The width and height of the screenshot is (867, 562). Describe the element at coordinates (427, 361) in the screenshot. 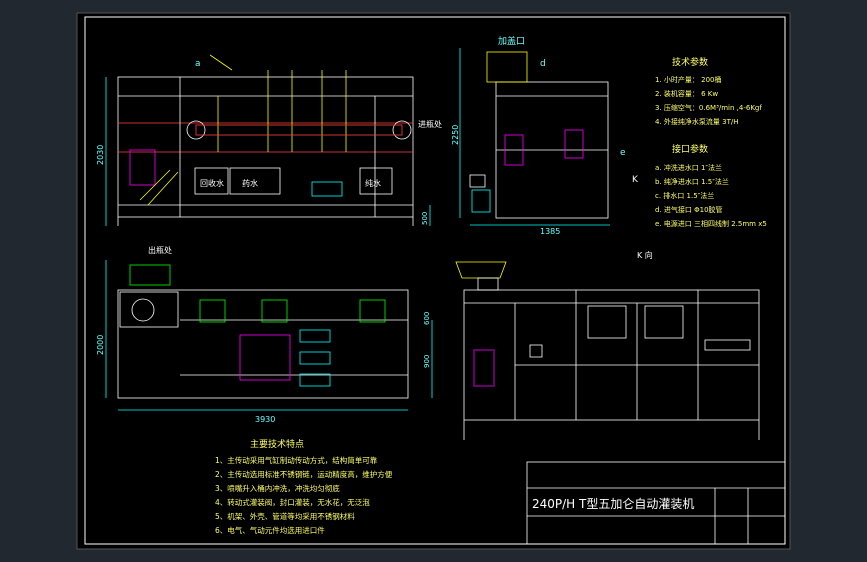

I see `top-dim-inner: 900` at that location.